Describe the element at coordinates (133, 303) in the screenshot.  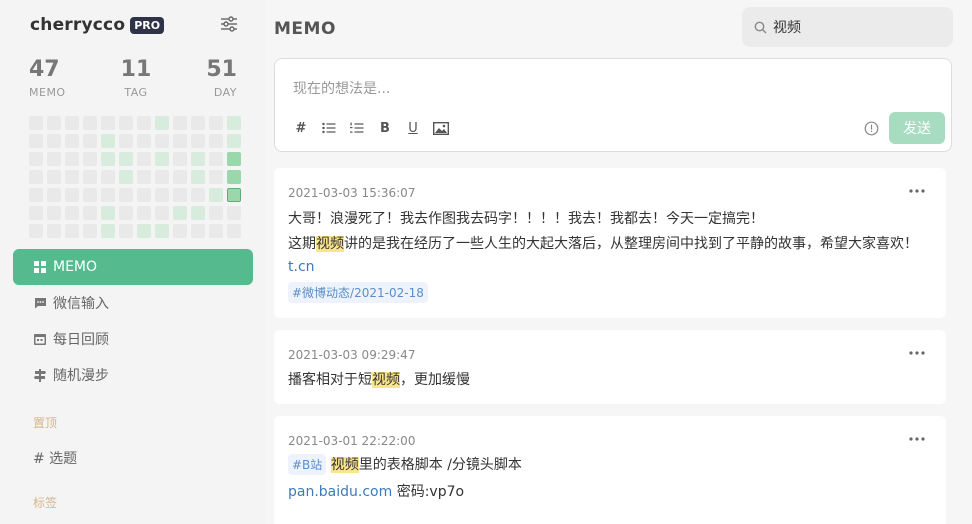
I see `sidebar-item-wechat: 微信输入` at that location.